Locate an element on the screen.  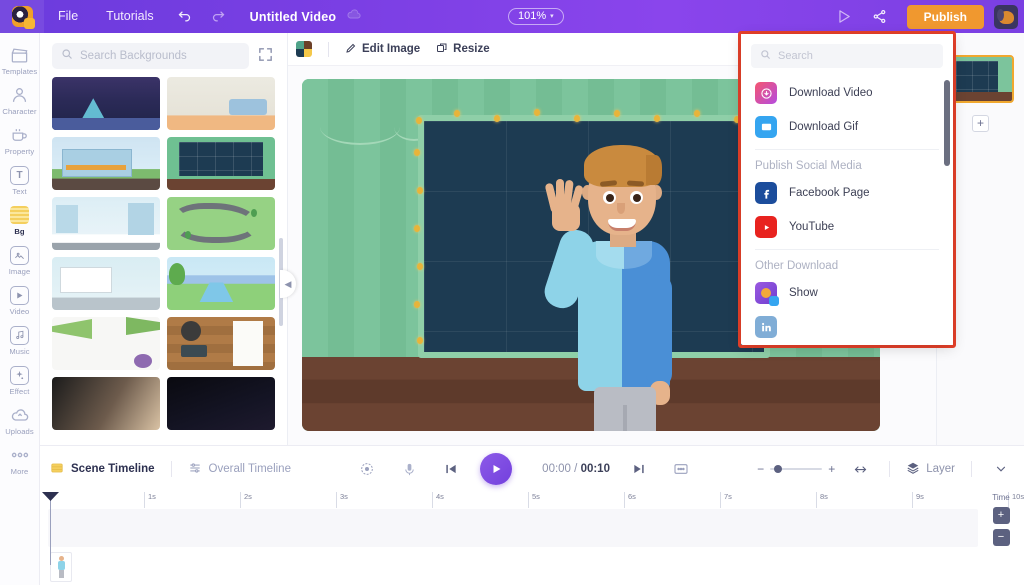
uploads-icon is located at coordinates (20, 415).